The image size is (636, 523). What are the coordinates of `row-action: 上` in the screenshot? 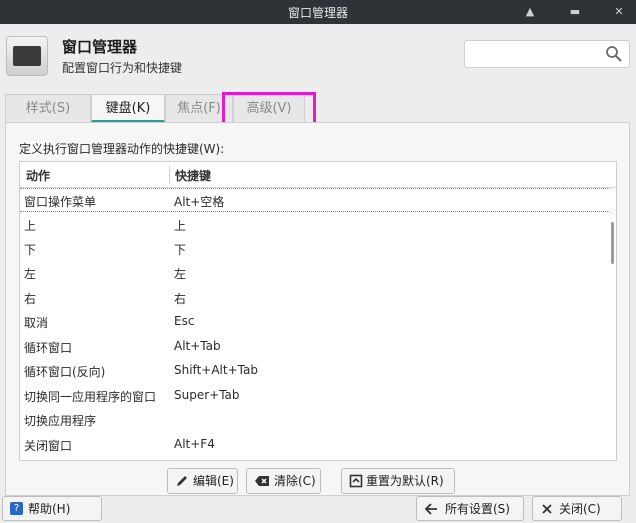 It's located at (30, 226).